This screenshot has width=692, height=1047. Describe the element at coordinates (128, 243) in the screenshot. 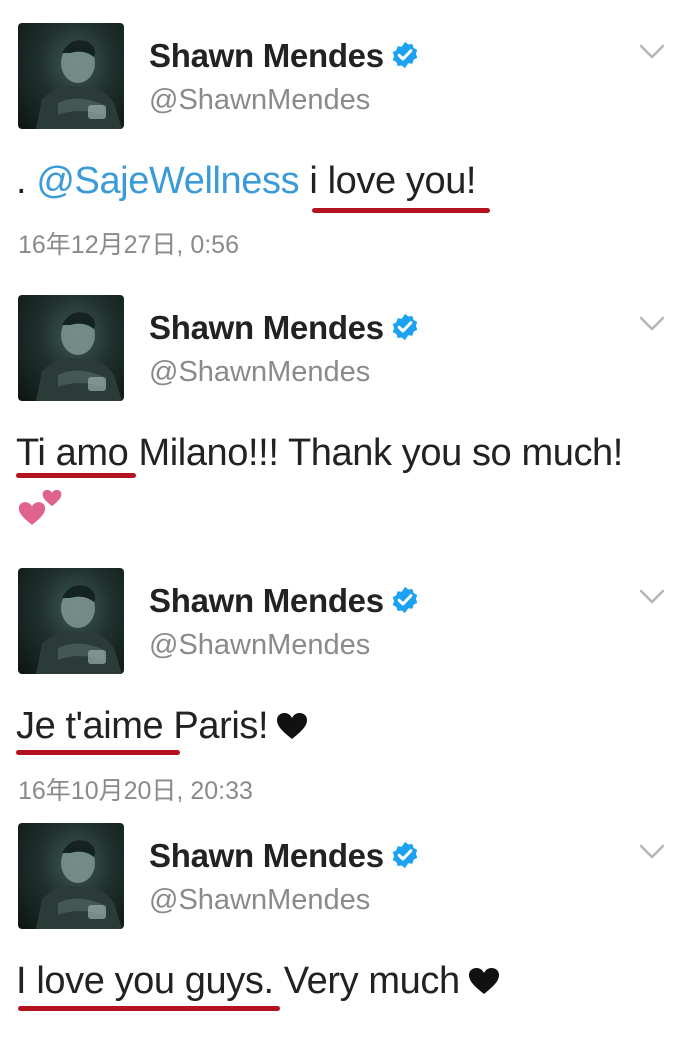

I see `timestamp: 16年12月27日, 0:56` at that location.